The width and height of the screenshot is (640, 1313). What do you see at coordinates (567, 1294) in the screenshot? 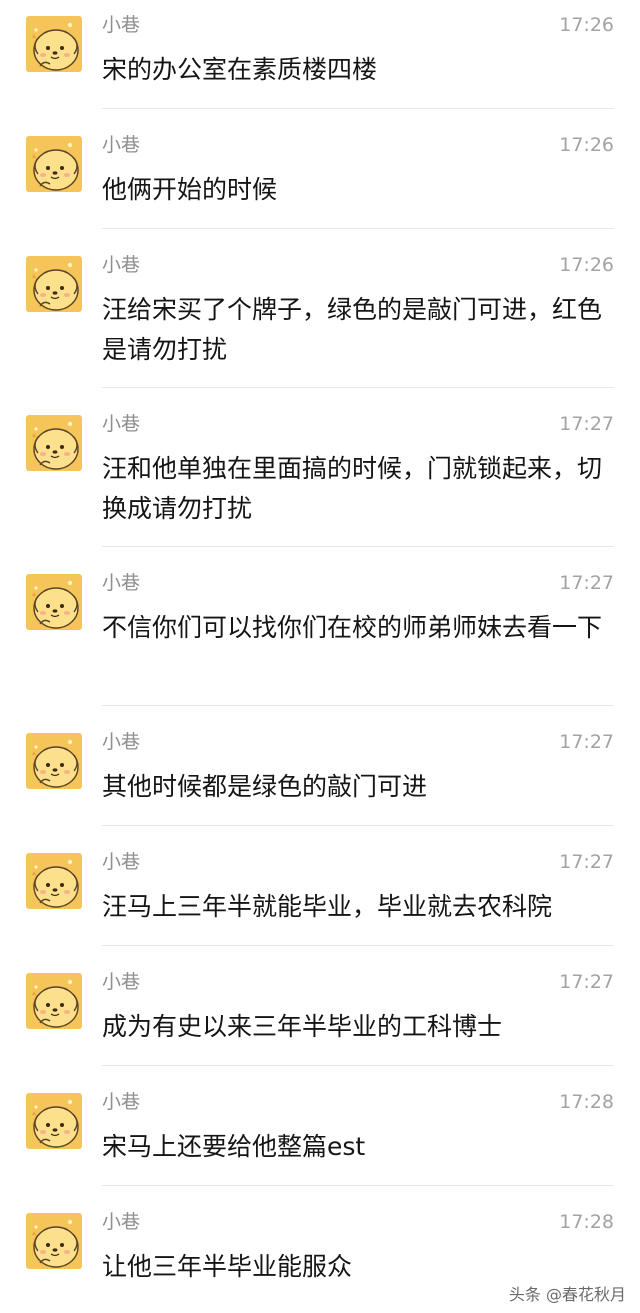
I see `watermark: 头条 @春花秋月` at bounding box center [567, 1294].